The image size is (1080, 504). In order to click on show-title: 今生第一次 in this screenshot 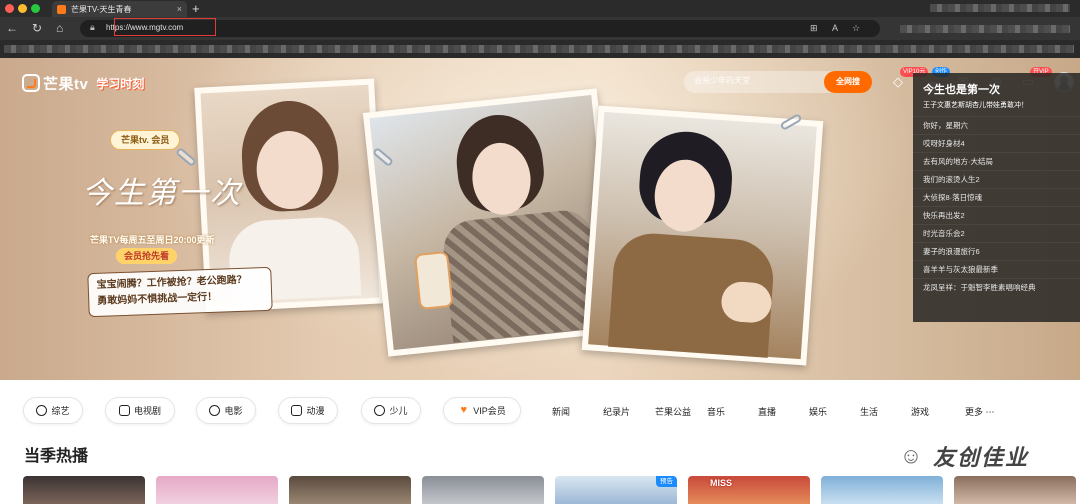, I will do `click(162, 193)`.